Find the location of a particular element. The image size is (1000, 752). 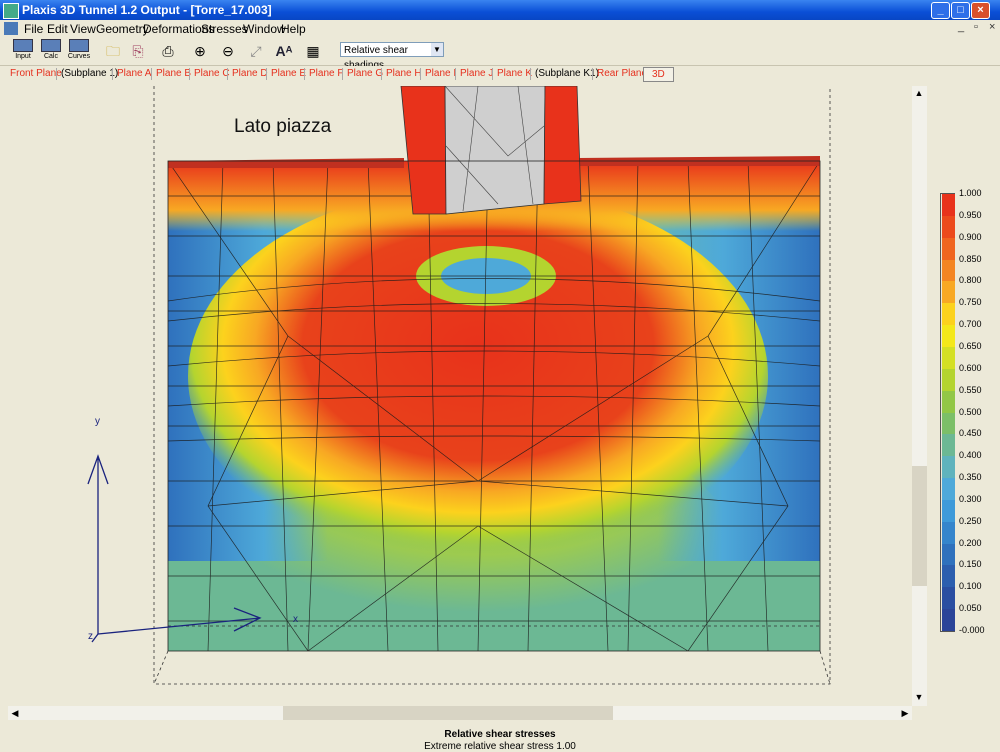

vertical-scroll-thumb is located at coordinates (919, 526).